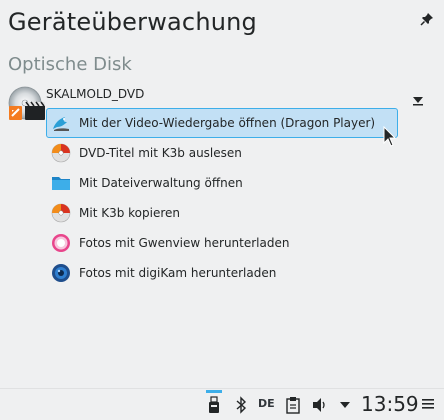  Describe the element at coordinates (266, 403) in the screenshot. I see `keyboard-layout-indicator: DE` at that location.